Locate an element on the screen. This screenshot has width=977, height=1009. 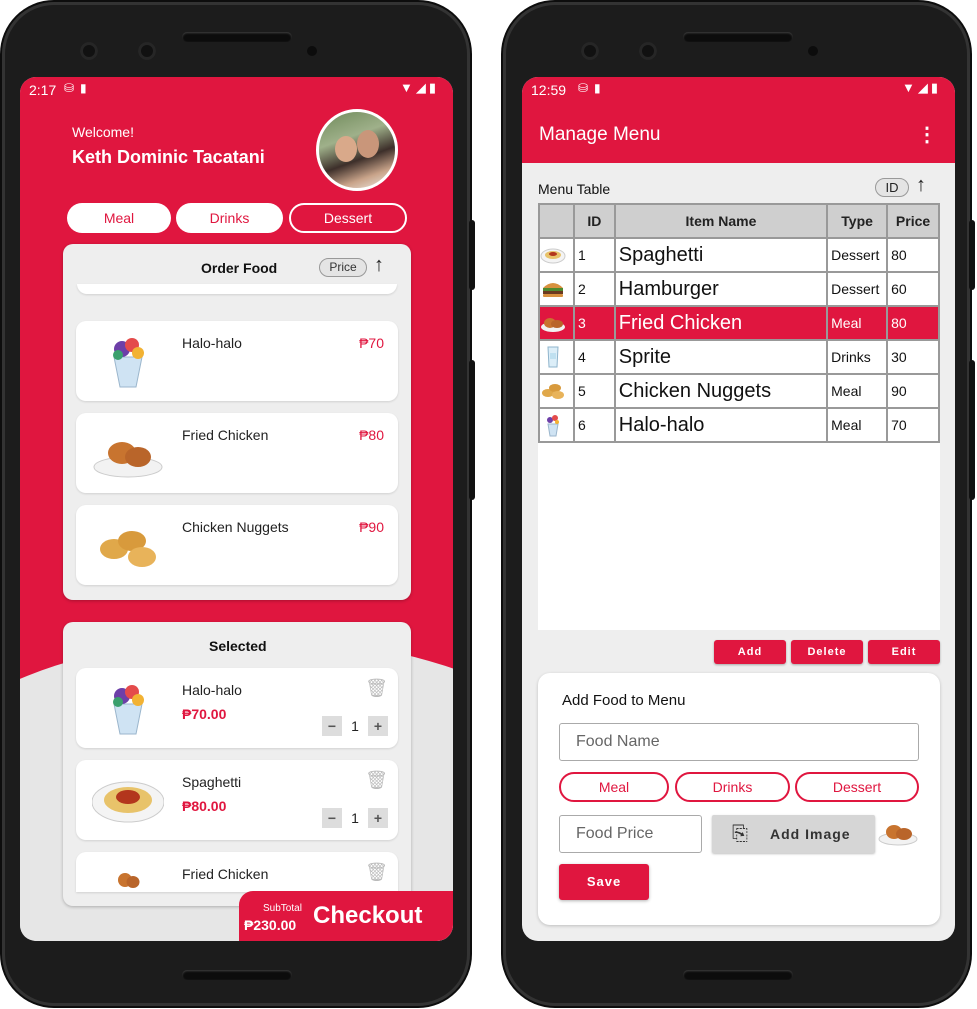
row-price: 90 is located at coordinates (913, 391).